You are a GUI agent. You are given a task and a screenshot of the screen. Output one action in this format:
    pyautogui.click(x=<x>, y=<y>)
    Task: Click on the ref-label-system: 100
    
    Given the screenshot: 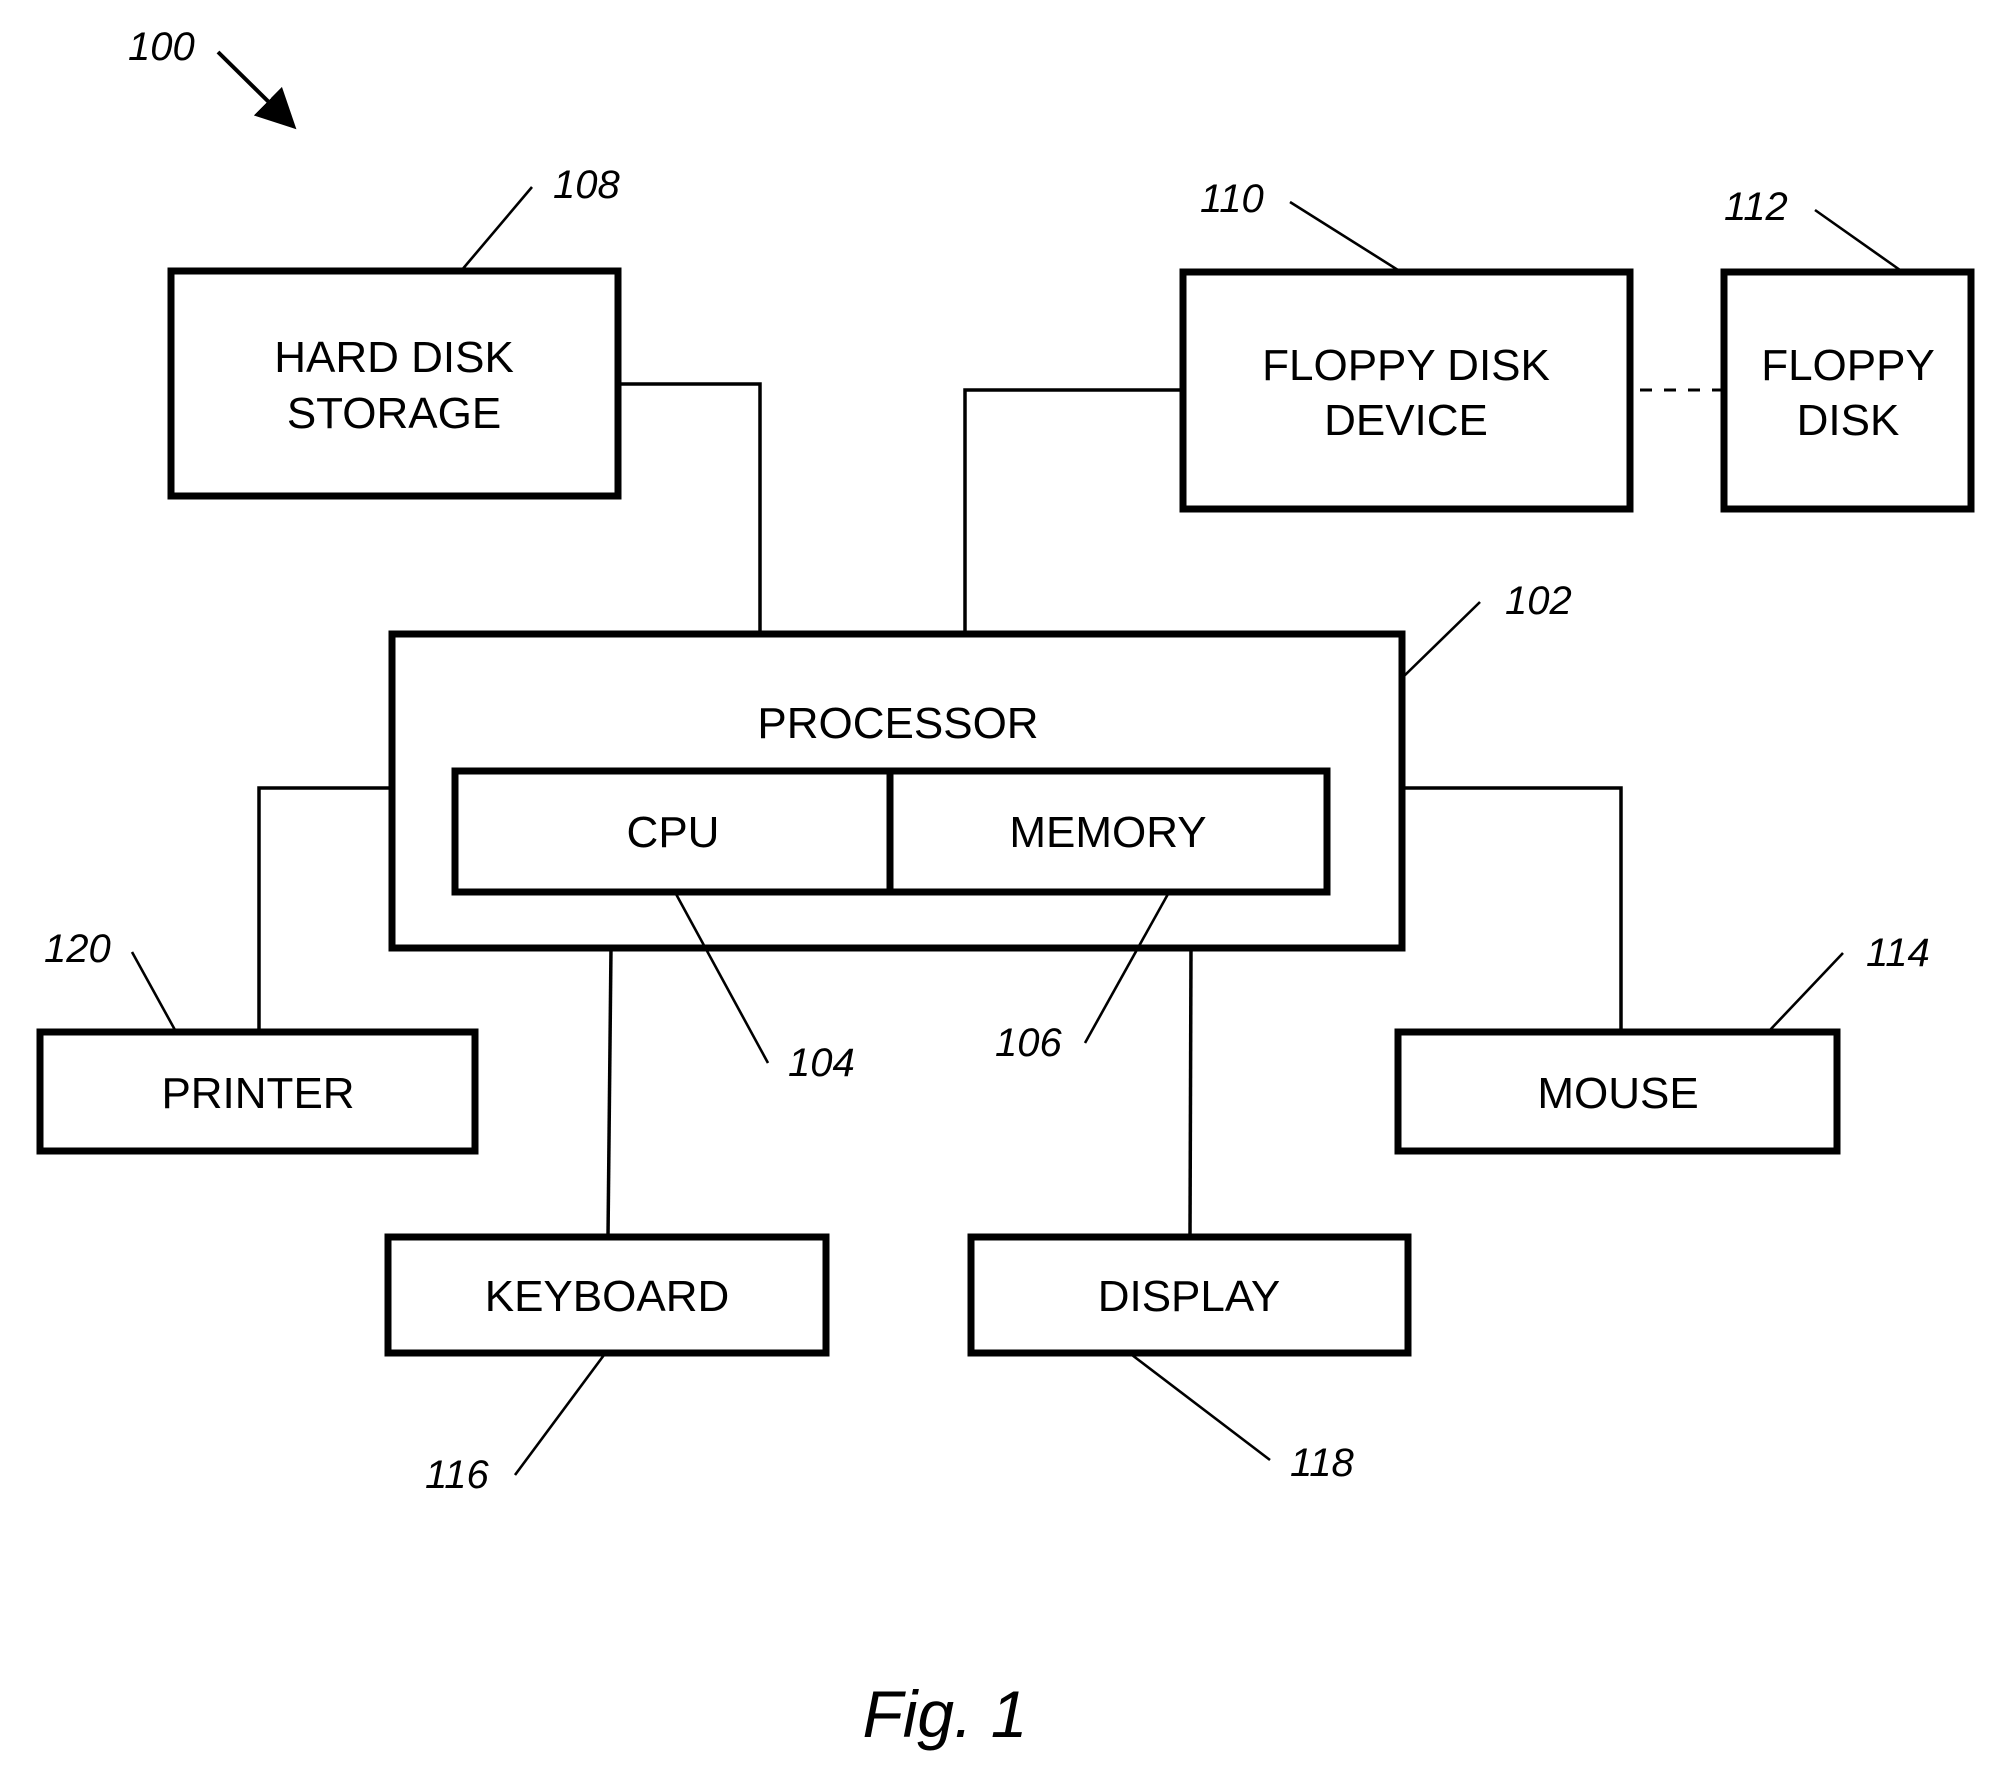 What is the action you would take?
    pyautogui.click(x=161, y=47)
    